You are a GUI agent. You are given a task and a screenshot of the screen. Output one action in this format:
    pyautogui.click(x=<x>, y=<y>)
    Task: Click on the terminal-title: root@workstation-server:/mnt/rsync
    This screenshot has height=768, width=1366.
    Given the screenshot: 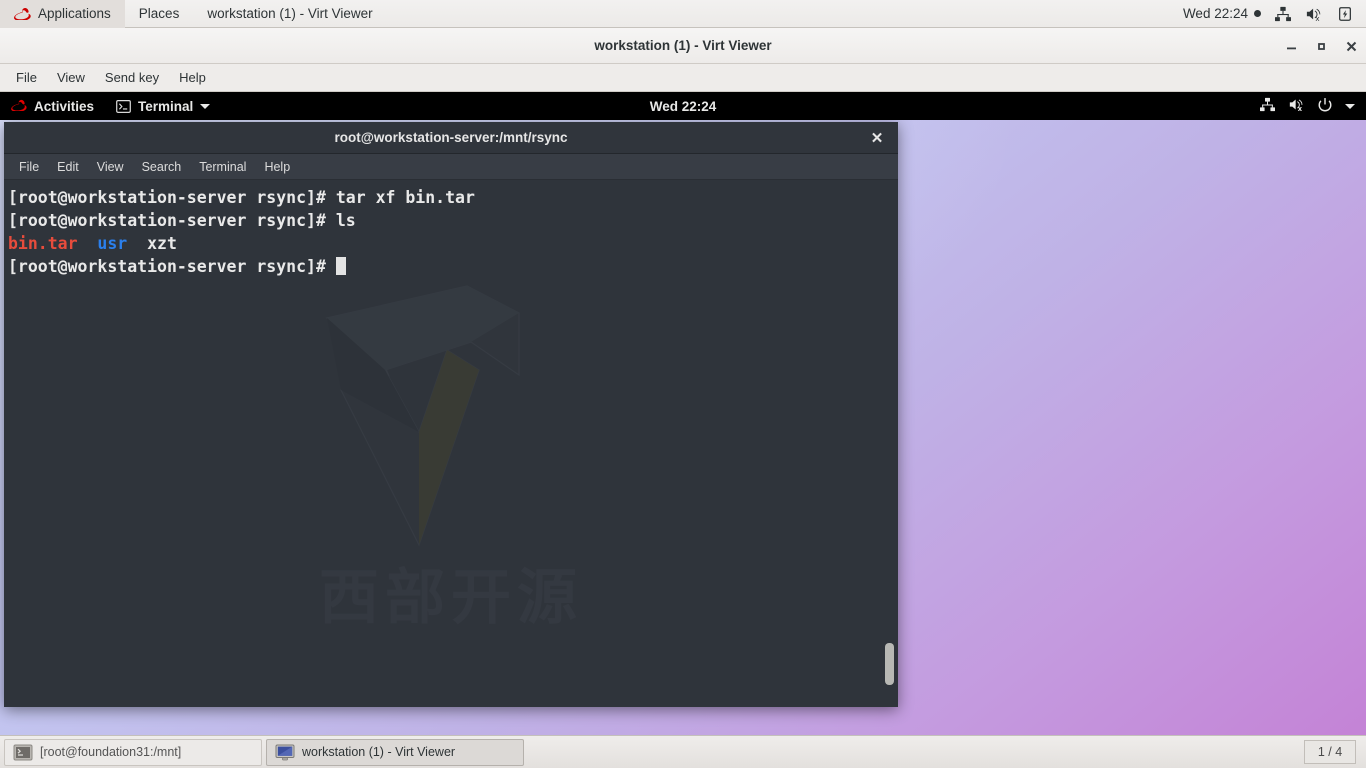 What is the action you would take?
    pyautogui.click(x=451, y=137)
    